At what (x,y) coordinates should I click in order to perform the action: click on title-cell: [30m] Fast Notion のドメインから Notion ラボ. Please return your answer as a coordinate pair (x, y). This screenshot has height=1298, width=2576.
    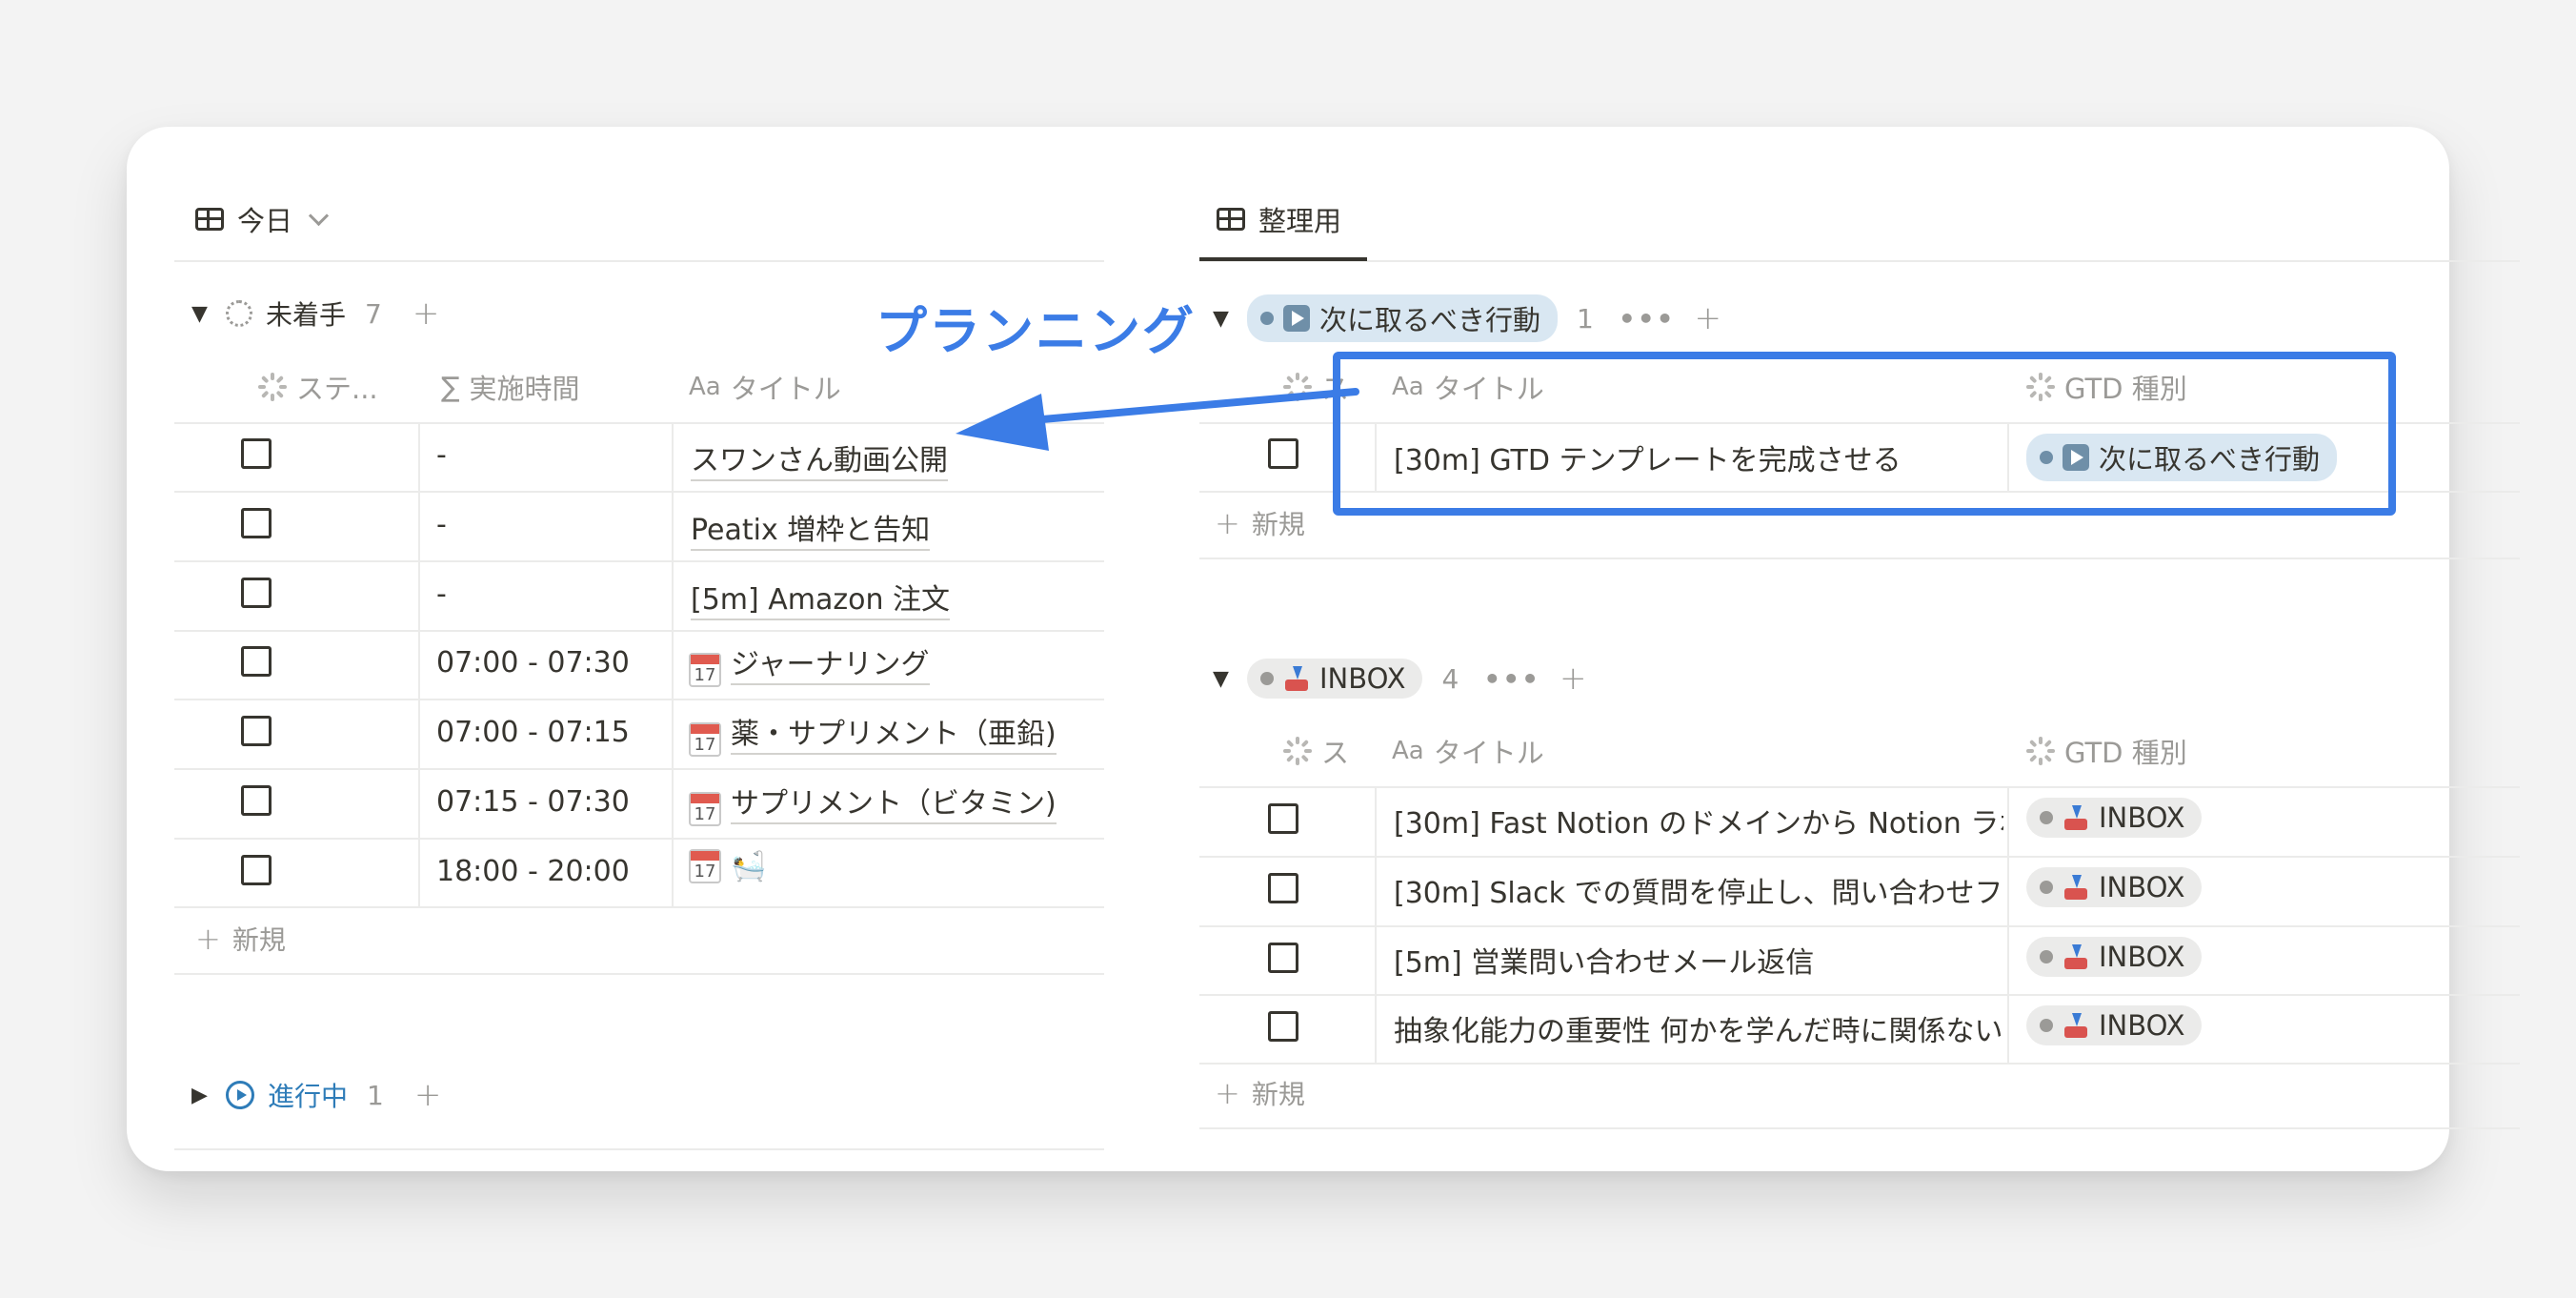
    Looking at the image, I should click on (1698, 821).